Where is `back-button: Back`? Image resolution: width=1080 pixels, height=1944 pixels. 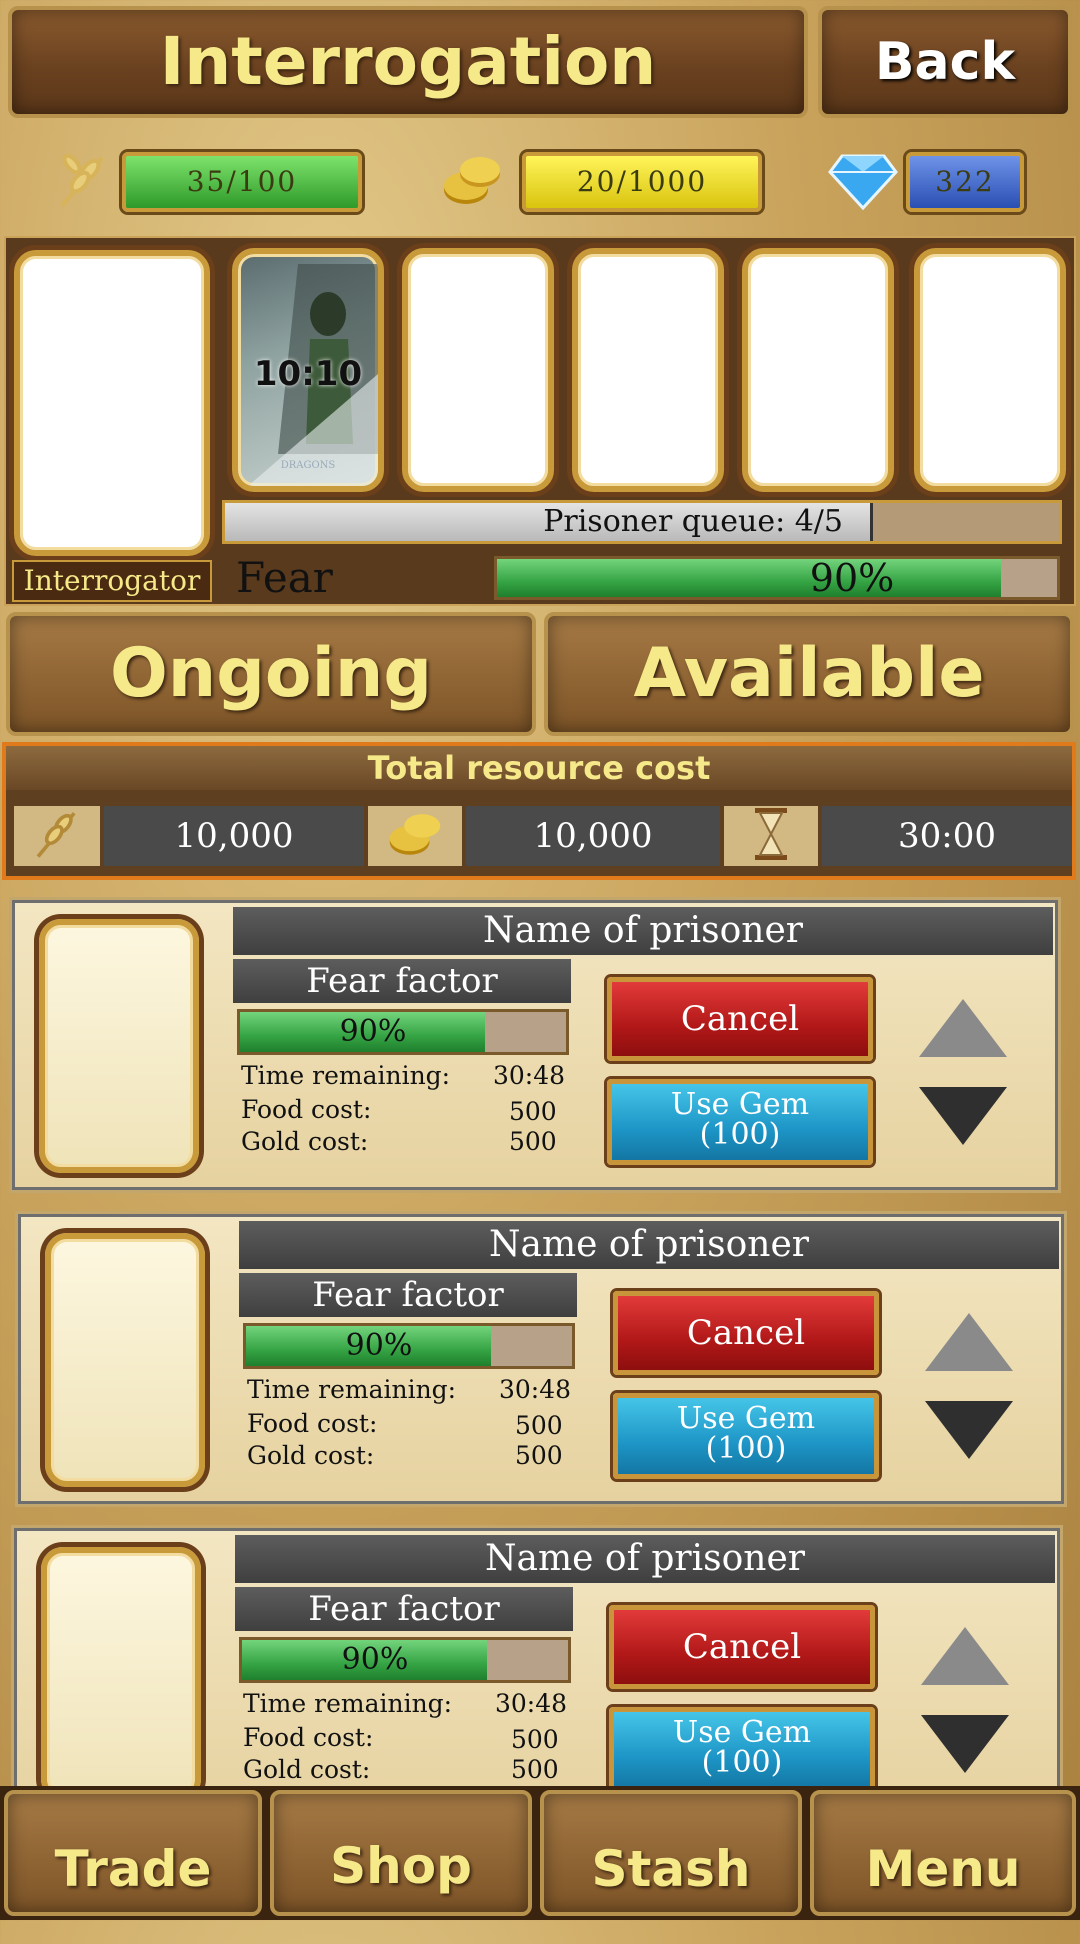
back-button: Back is located at coordinates (945, 62).